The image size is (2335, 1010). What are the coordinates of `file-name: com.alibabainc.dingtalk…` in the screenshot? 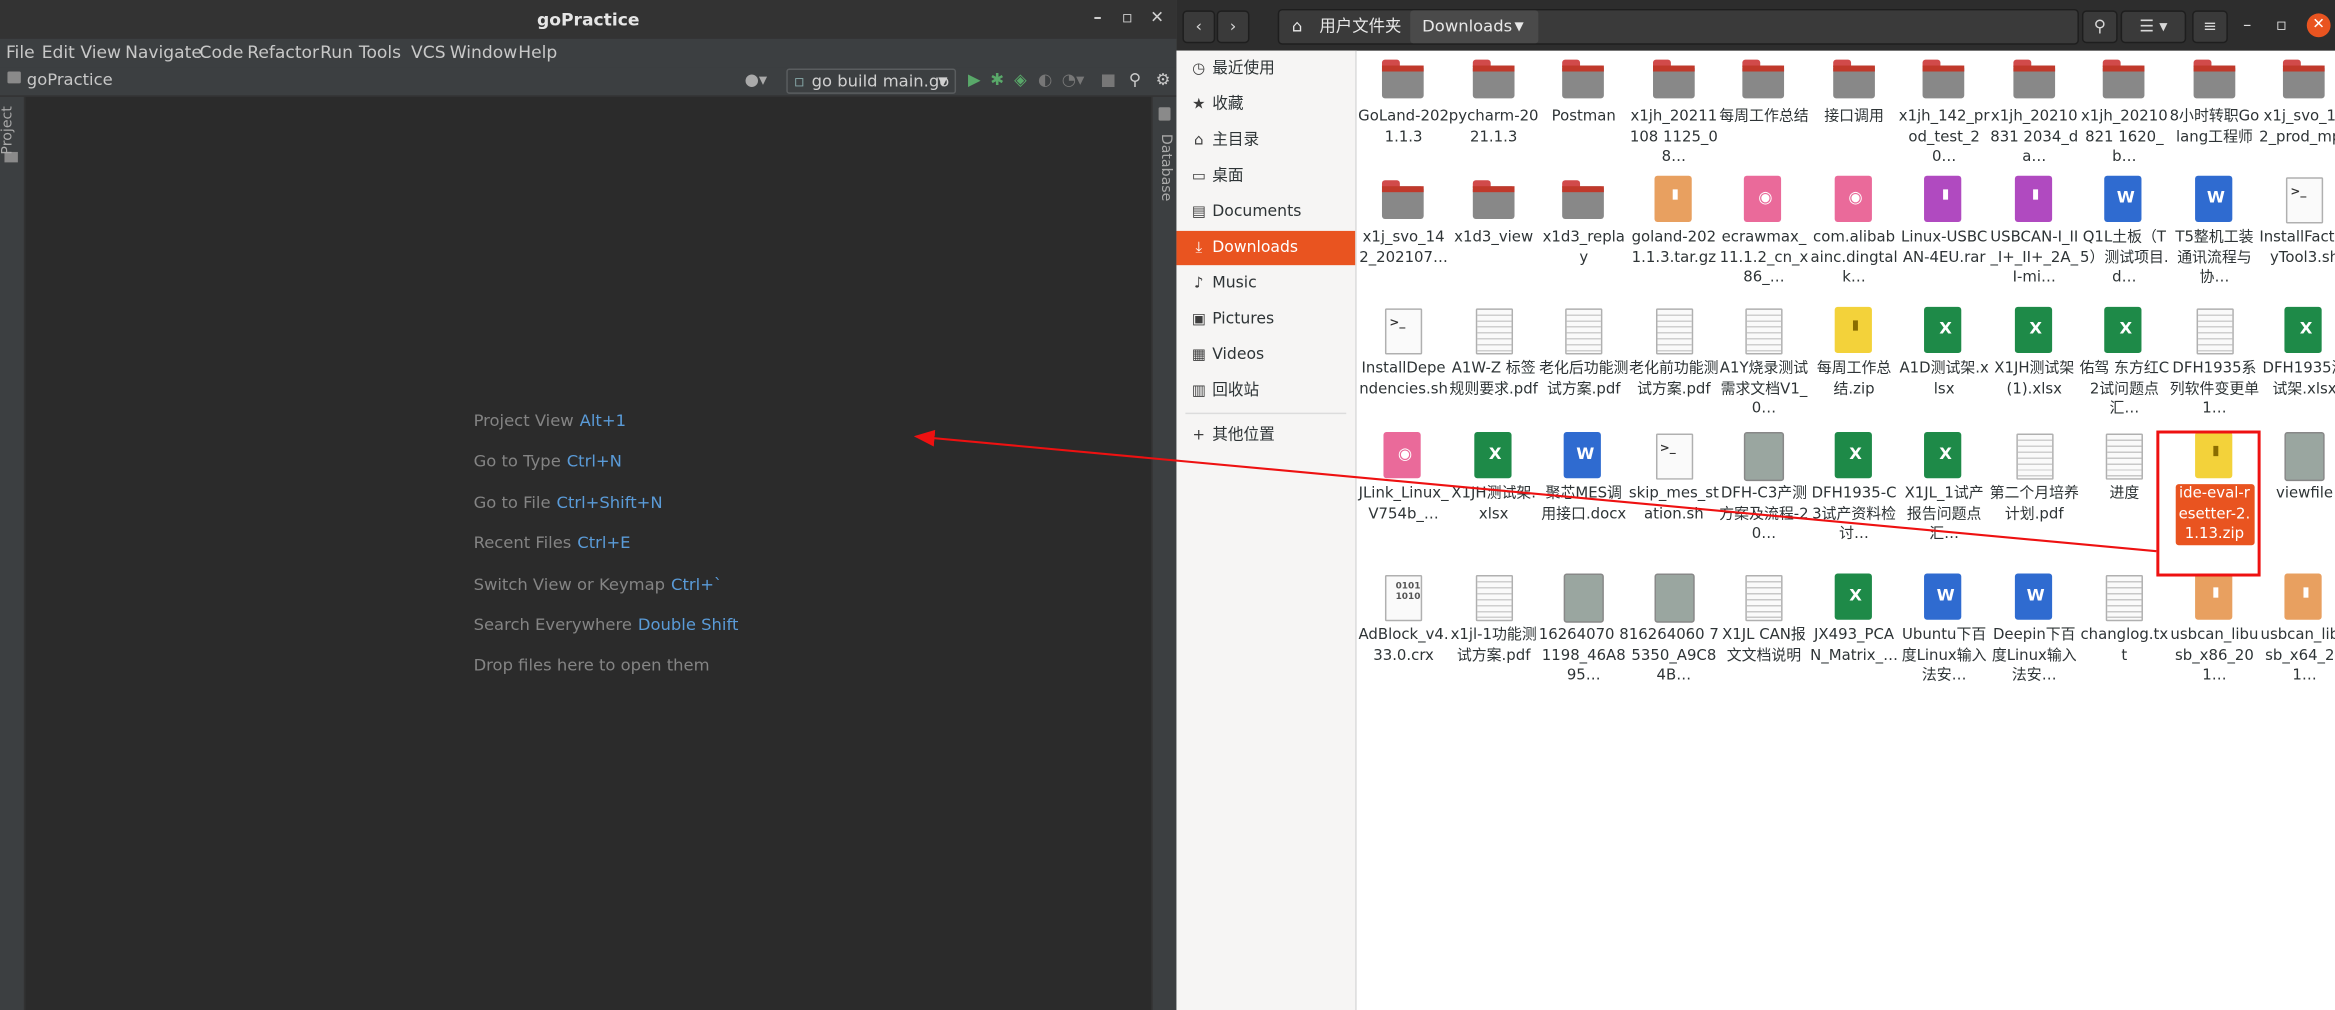 It's located at (1854, 258).